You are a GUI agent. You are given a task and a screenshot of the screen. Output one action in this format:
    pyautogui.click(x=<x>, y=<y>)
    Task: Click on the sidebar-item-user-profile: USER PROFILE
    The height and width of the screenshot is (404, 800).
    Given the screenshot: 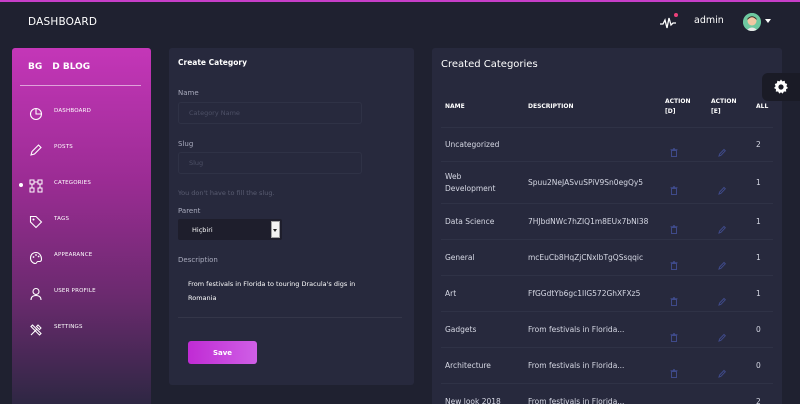 What is the action you would take?
    pyautogui.click(x=81, y=293)
    